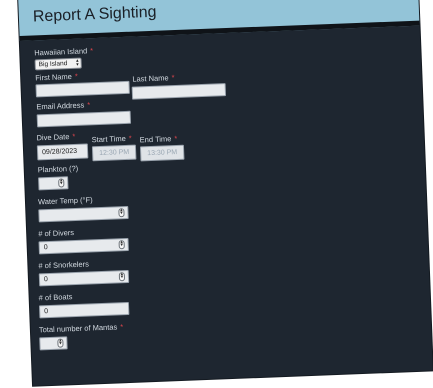 The width and height of the screenshot is (433, 388). Describe the element at coordinates (108, 139) in the screenshot. I see `start-time-label-text: Start Time` at that location.